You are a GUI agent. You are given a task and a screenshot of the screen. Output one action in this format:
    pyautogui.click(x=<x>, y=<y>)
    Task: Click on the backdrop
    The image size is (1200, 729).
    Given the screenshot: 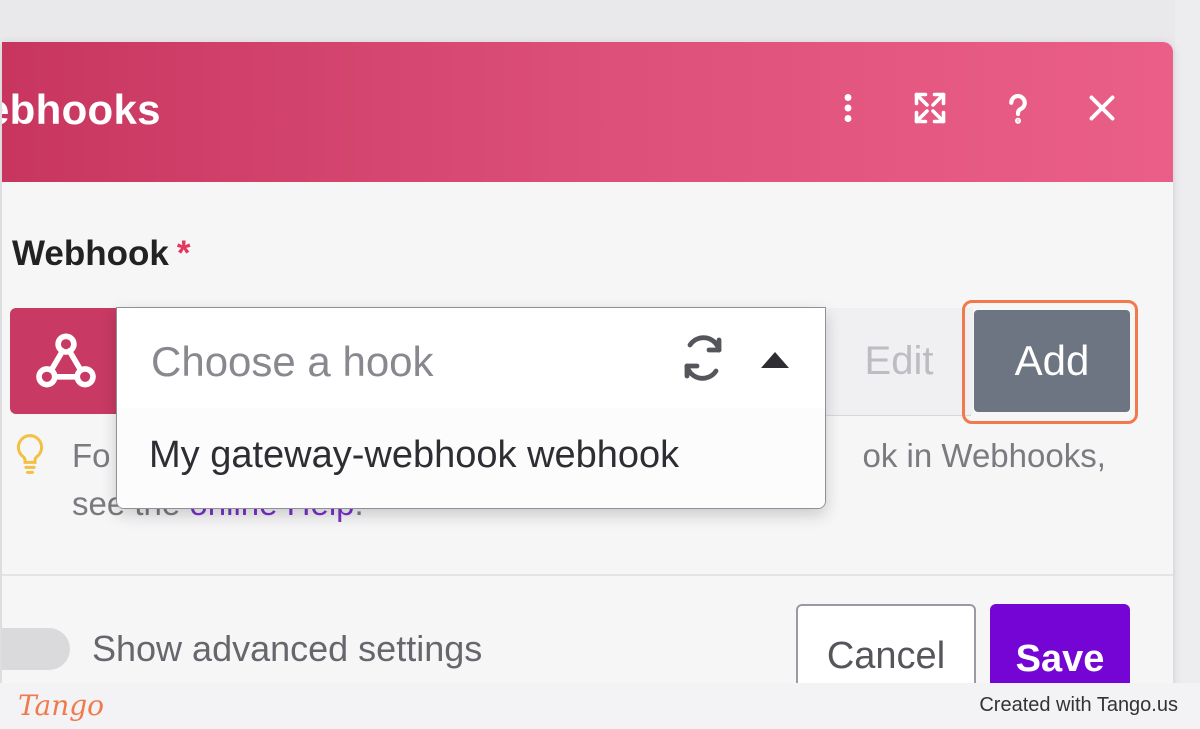 What is the action you would take?
    pyautogui.click(x=1187, y=341)
    